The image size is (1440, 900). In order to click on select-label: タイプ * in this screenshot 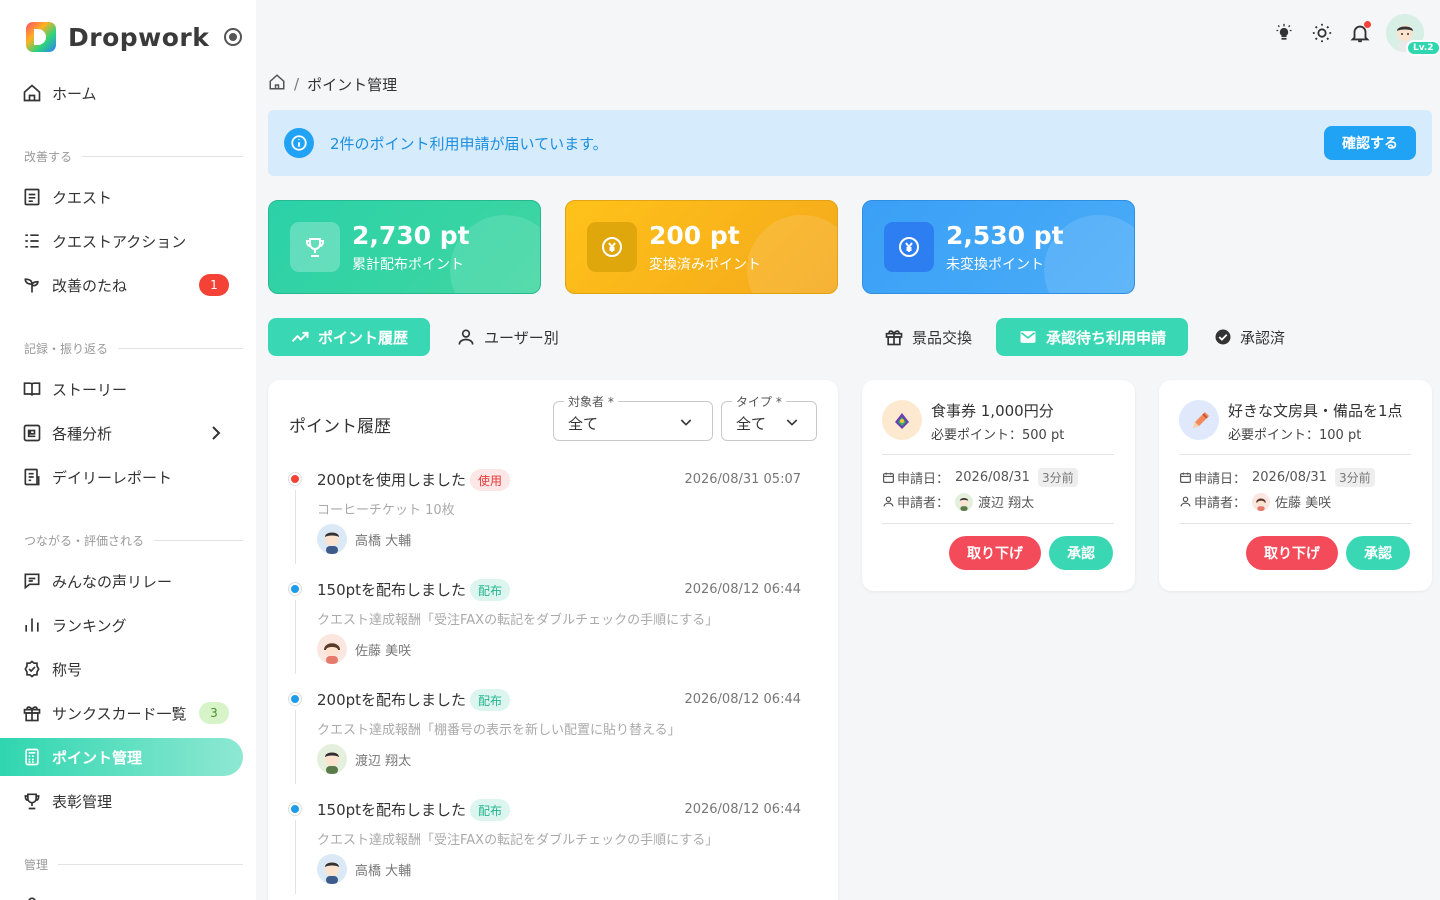, I will do `click(759, 401)`.